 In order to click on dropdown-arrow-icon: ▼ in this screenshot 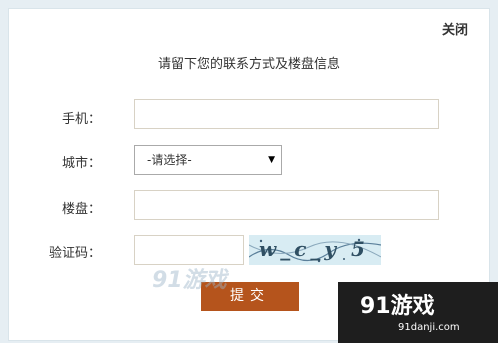, I will do `click(271, 160)`.